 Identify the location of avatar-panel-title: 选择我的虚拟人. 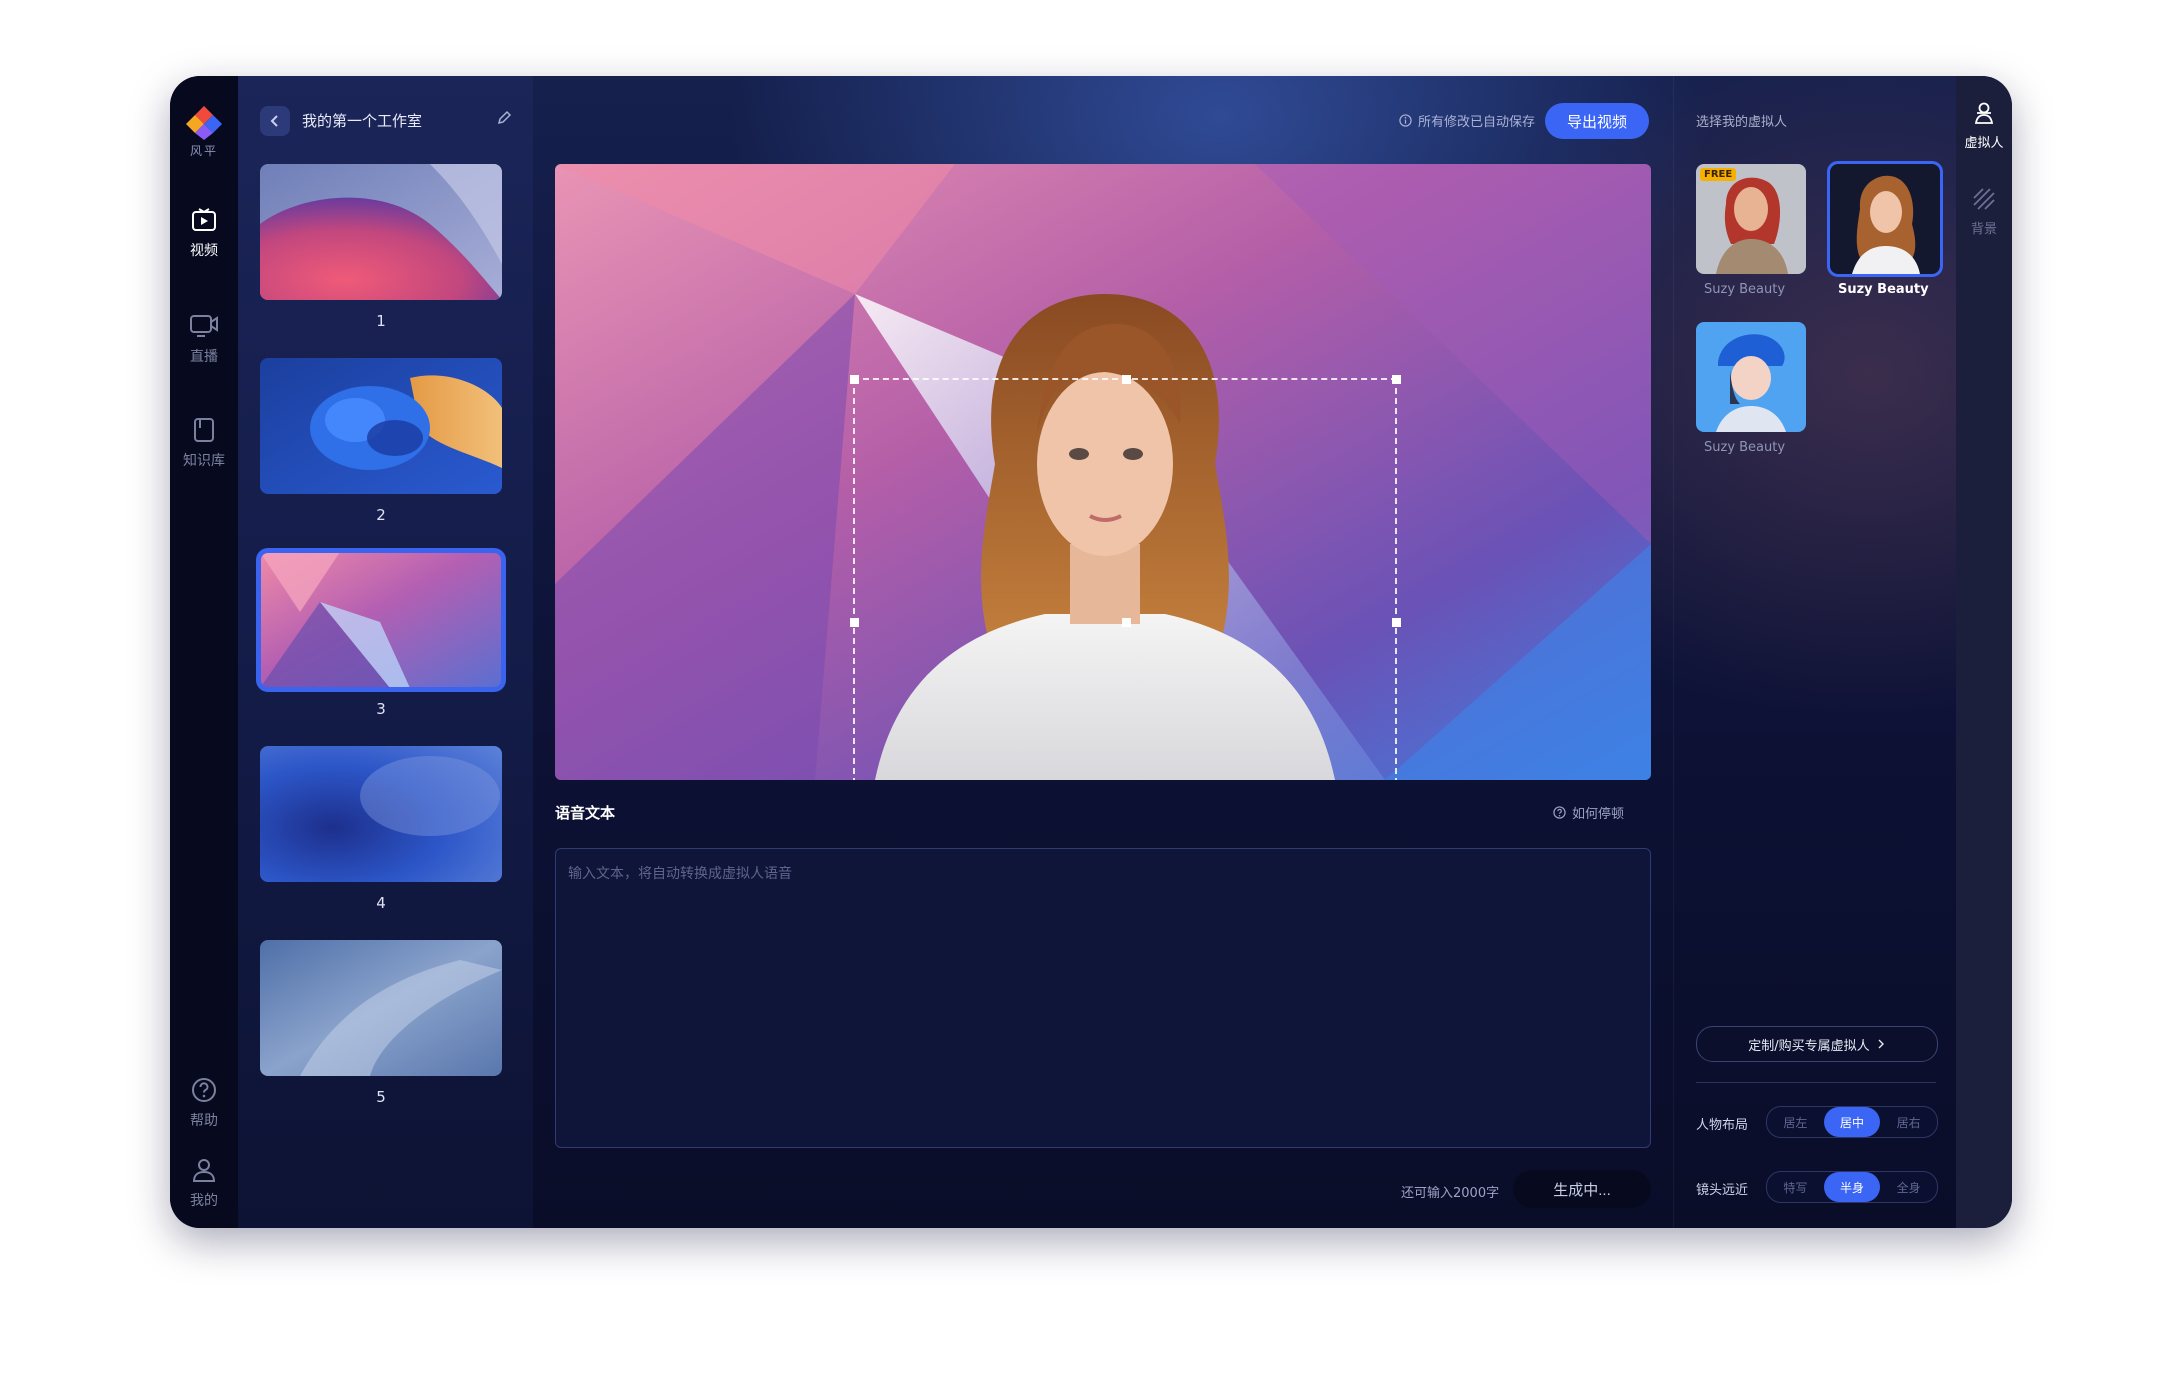
(1742, 122).